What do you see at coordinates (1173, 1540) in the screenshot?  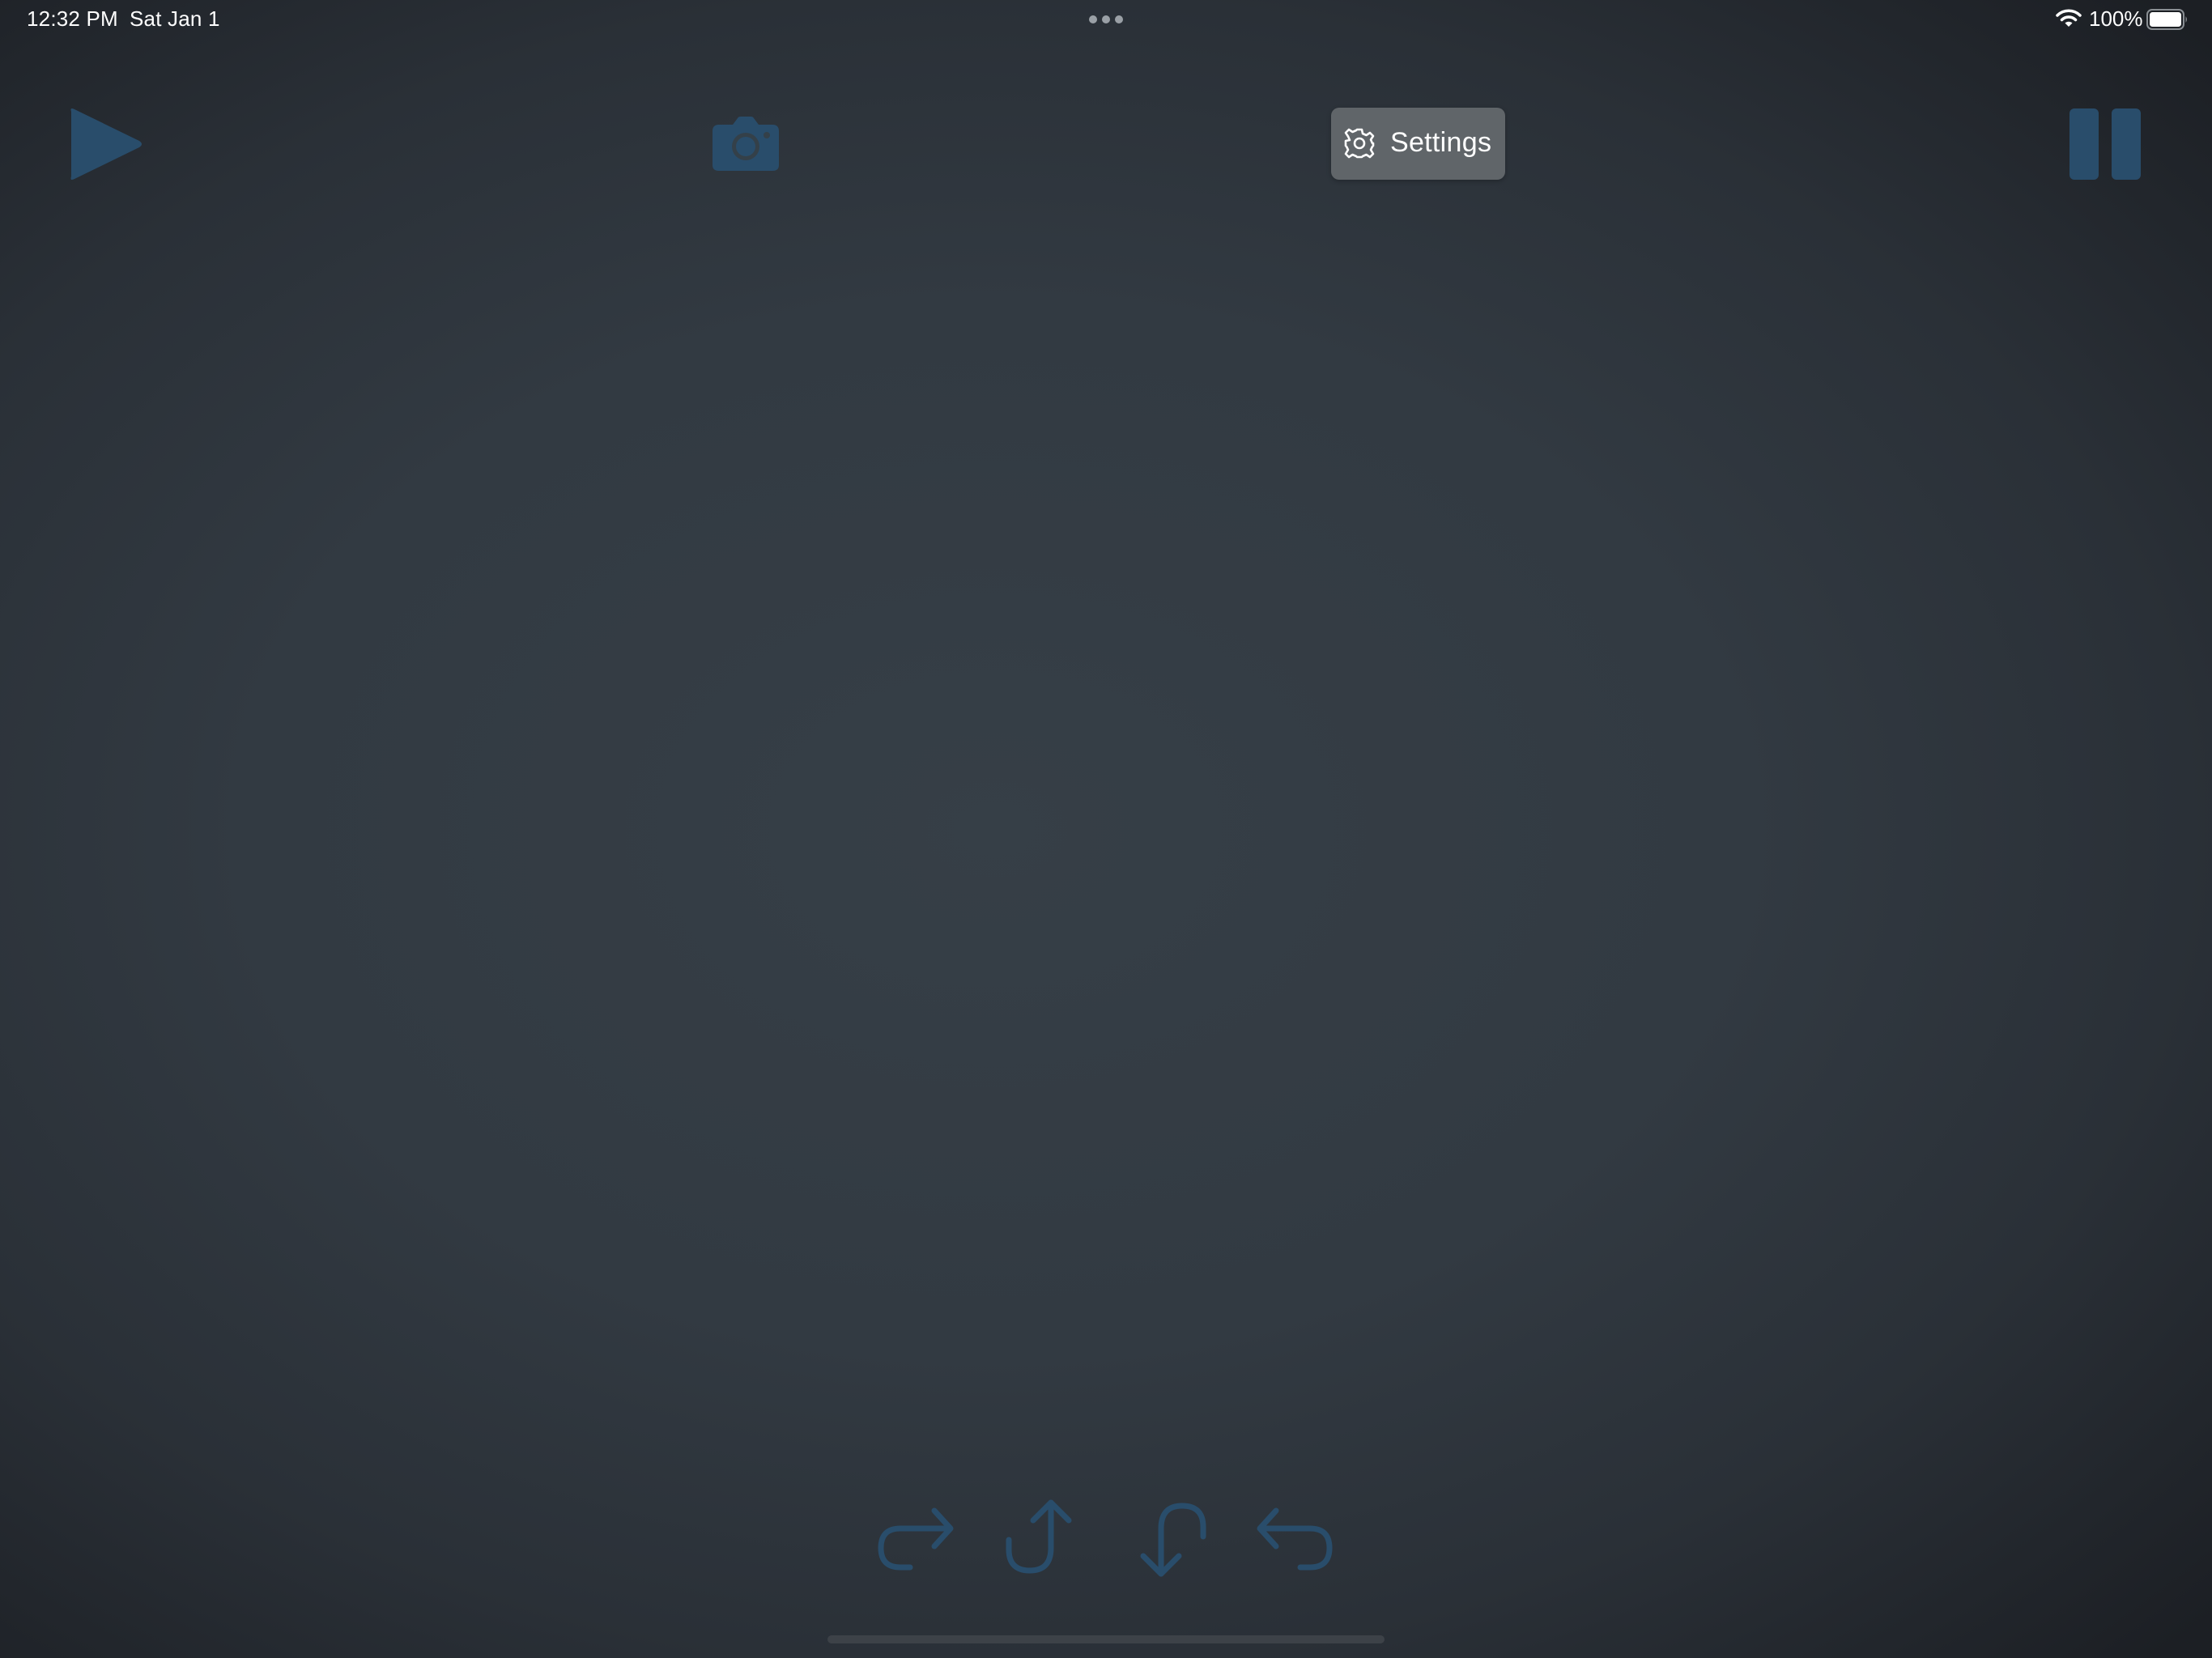 I see `down-u-turn-arrow-icon` at bounding box center [1173, 1540].